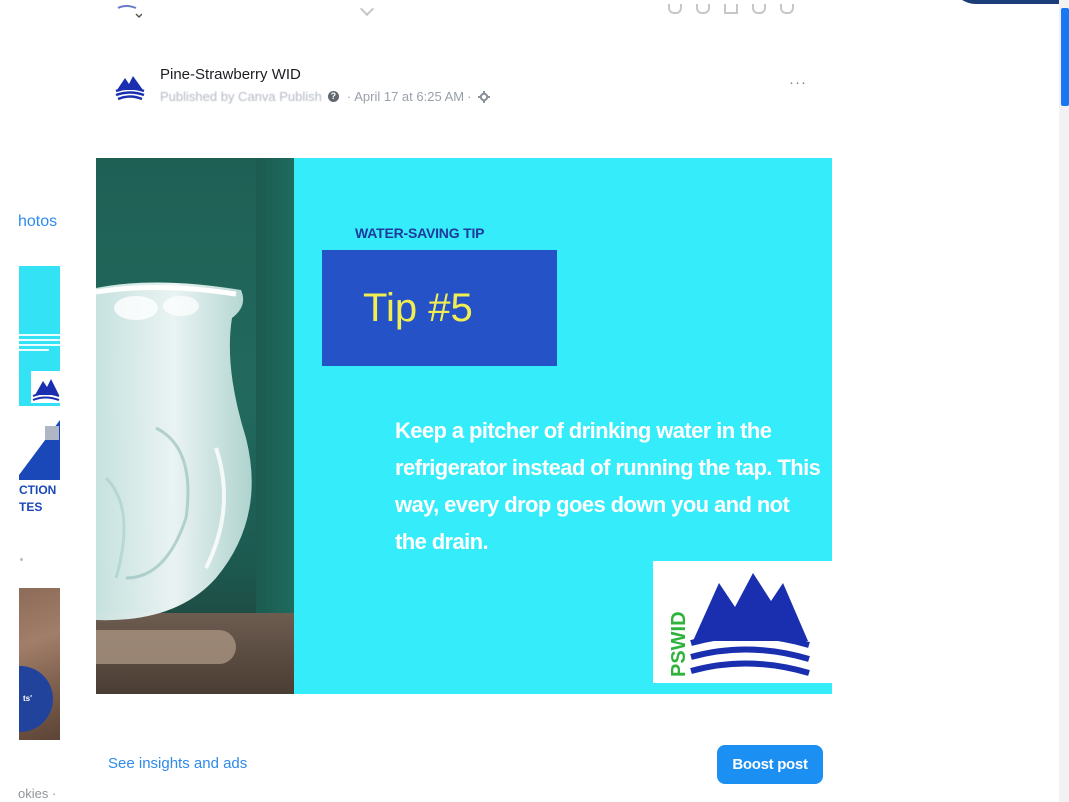  I want to click on top-right-decoration, so click(1009, 2).